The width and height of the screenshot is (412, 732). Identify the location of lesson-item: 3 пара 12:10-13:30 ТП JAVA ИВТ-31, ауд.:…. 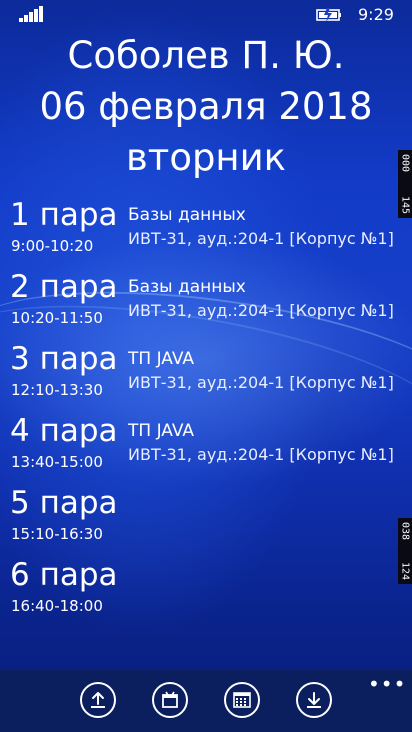
(206, 376).